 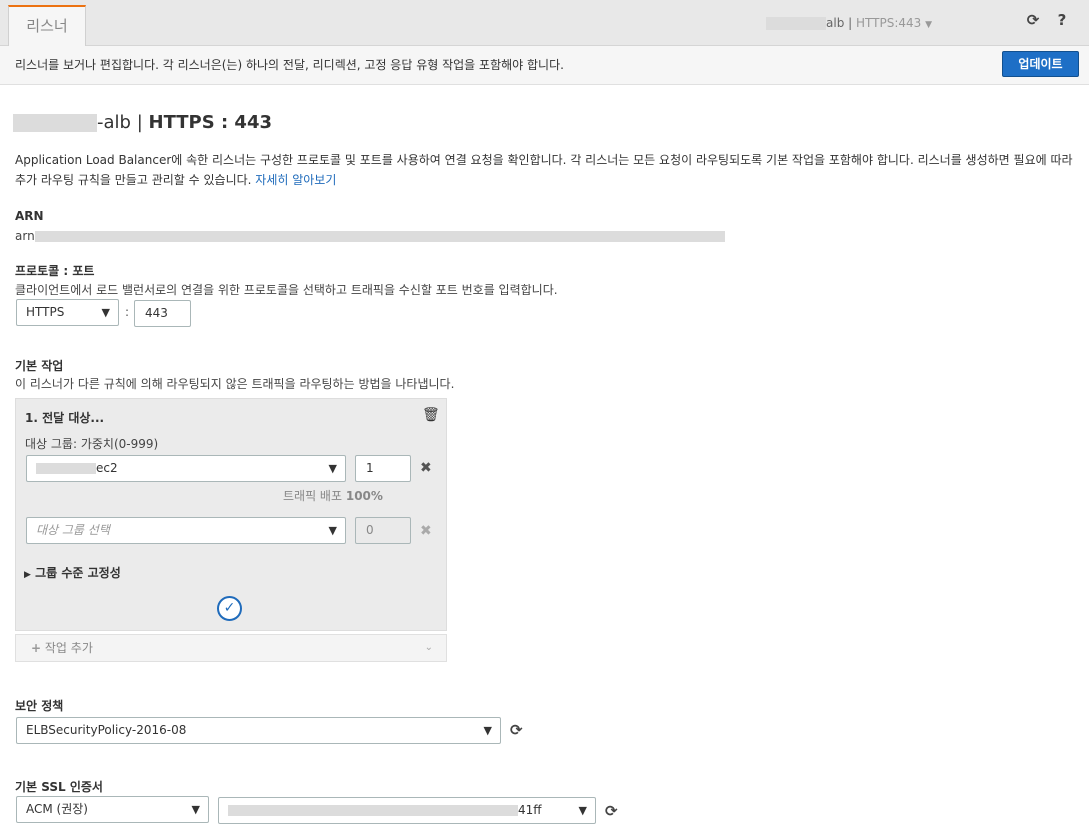 I want to click on arn-value: arn, so click(x=370, y=236).